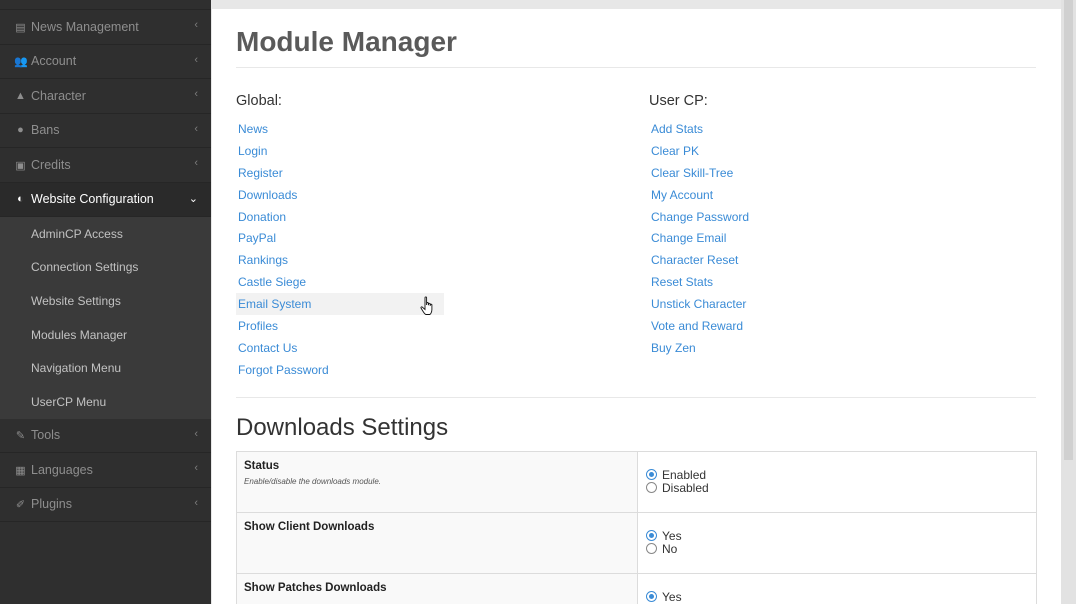 The width and height of the screenshot is (1076, 604). I want to click on module-link-downloads: Downloads, so click(340, 195).